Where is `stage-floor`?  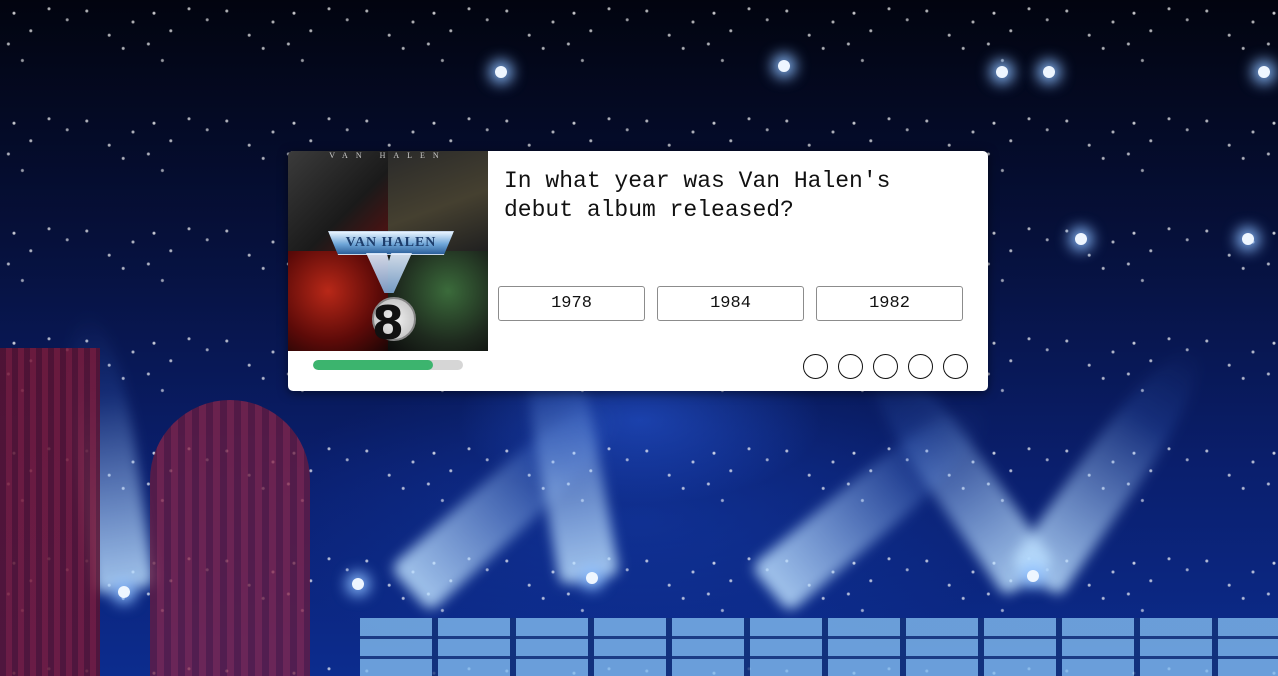 stage-floor is located at coordinates (819, 647).